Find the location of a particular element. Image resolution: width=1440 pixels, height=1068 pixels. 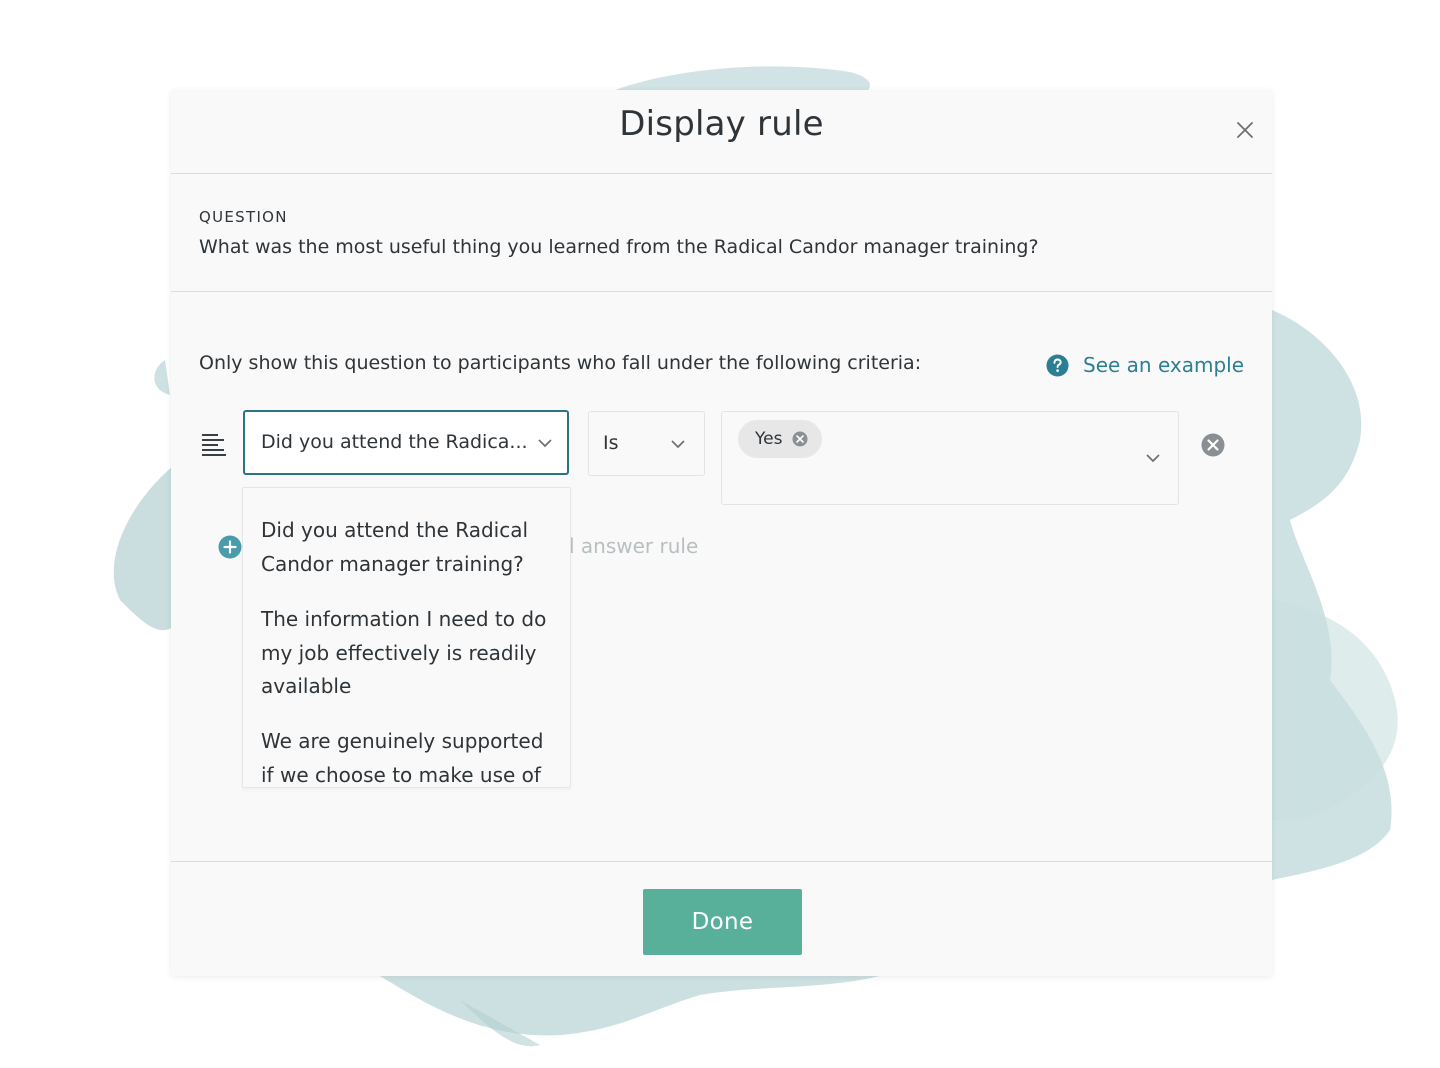

tag-remove-icon is located at coordinates (800, 439).